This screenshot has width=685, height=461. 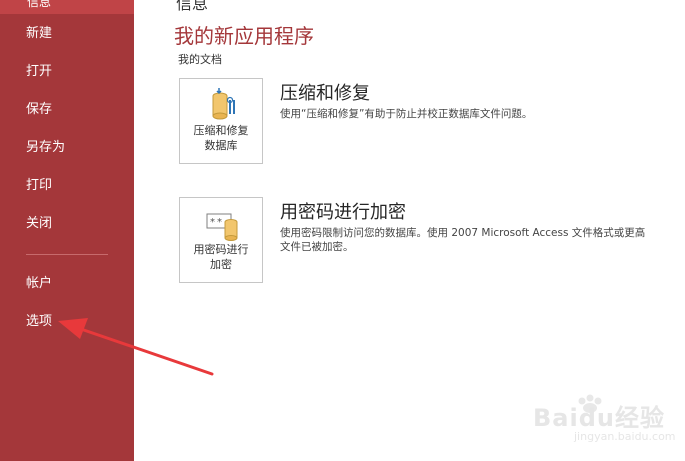 What do you see at coordinates (67, 148) in the screenshot?
I see `sidebar-item-save-as: 另存为` at bounding box center [67, 148].